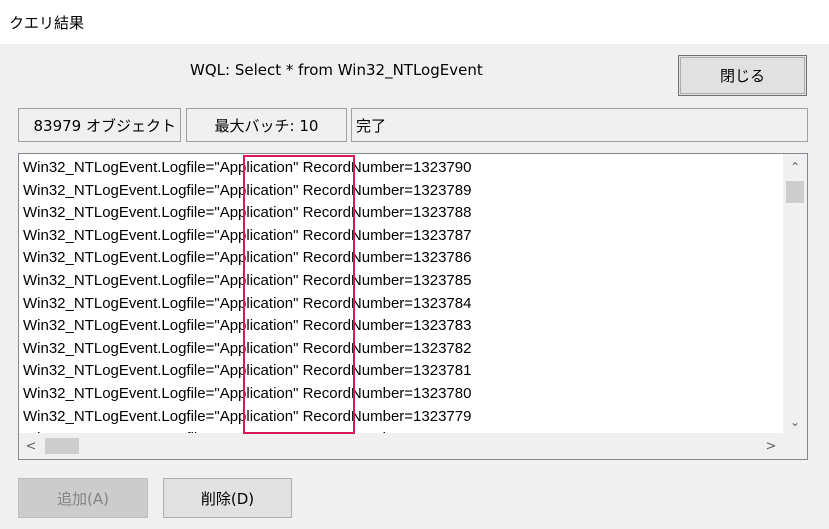 The image size is (829, 529). I want to click on window-title: クエリ結果, so click(47, 23).